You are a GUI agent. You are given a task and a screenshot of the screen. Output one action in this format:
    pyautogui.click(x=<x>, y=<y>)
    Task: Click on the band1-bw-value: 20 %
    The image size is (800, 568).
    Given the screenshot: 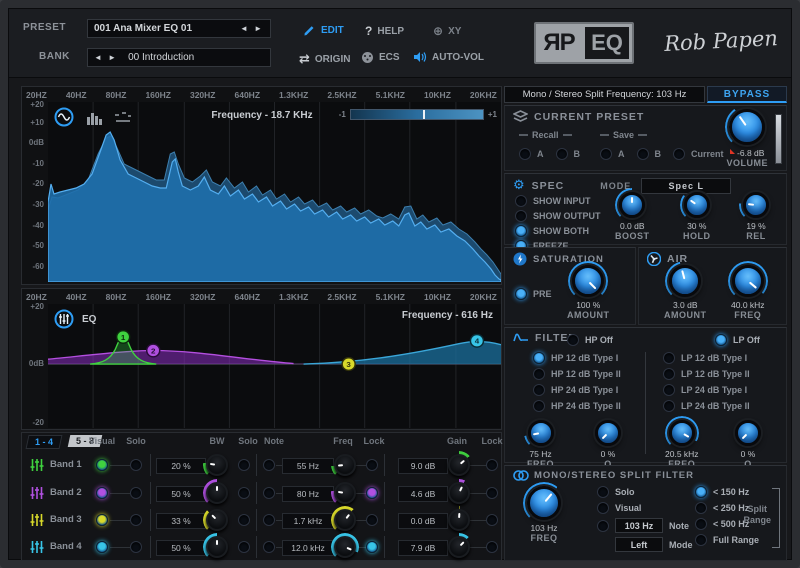 What is the action you would take?
    pyautogui.click(x=181, y=466)
    